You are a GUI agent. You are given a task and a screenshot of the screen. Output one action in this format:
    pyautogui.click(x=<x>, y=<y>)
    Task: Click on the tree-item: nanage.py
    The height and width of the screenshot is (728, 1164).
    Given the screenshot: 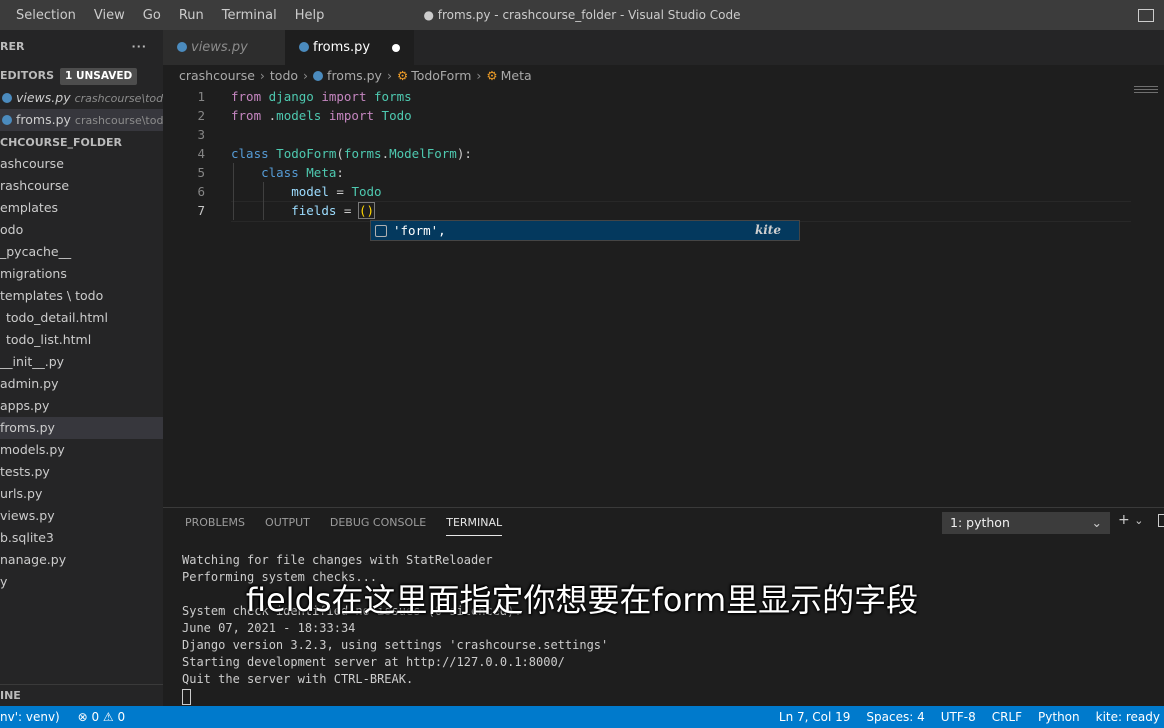 What is the action you would take?
    pyautogui.click(x=81, y=560)
    